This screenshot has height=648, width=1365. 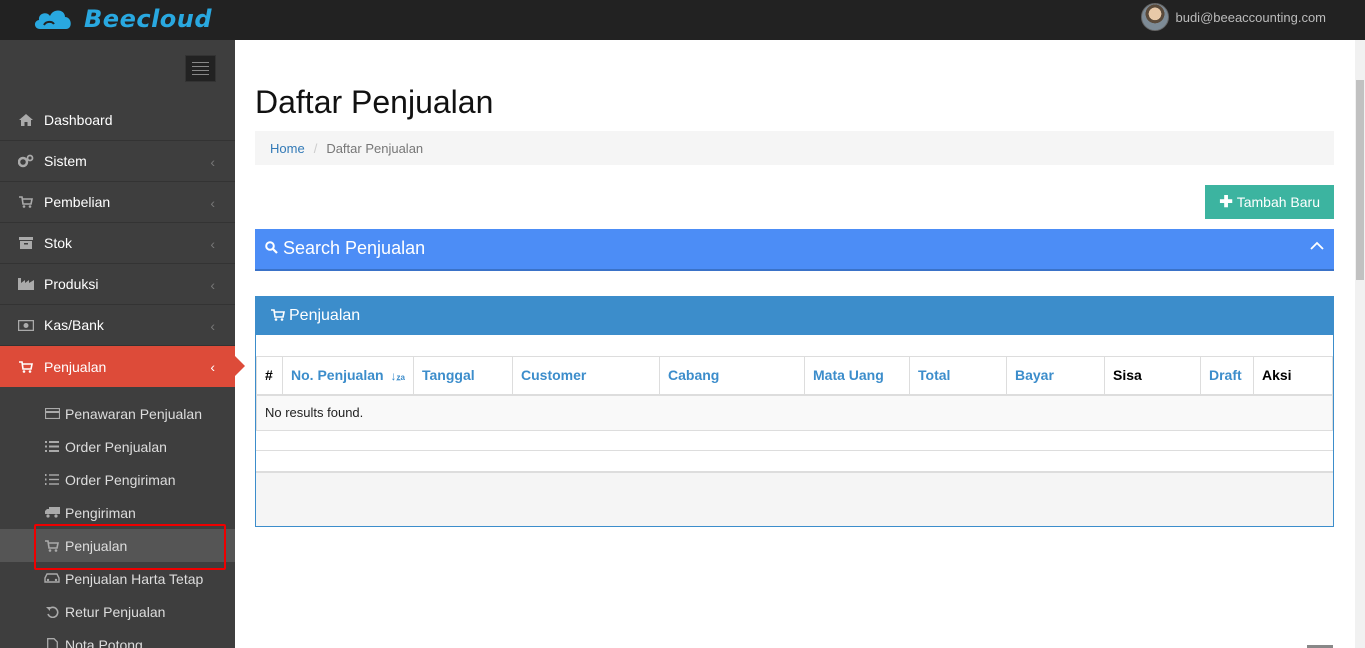 I want to click on sidebar-item-label: Kas/Bank, so click(x=74, y=325).